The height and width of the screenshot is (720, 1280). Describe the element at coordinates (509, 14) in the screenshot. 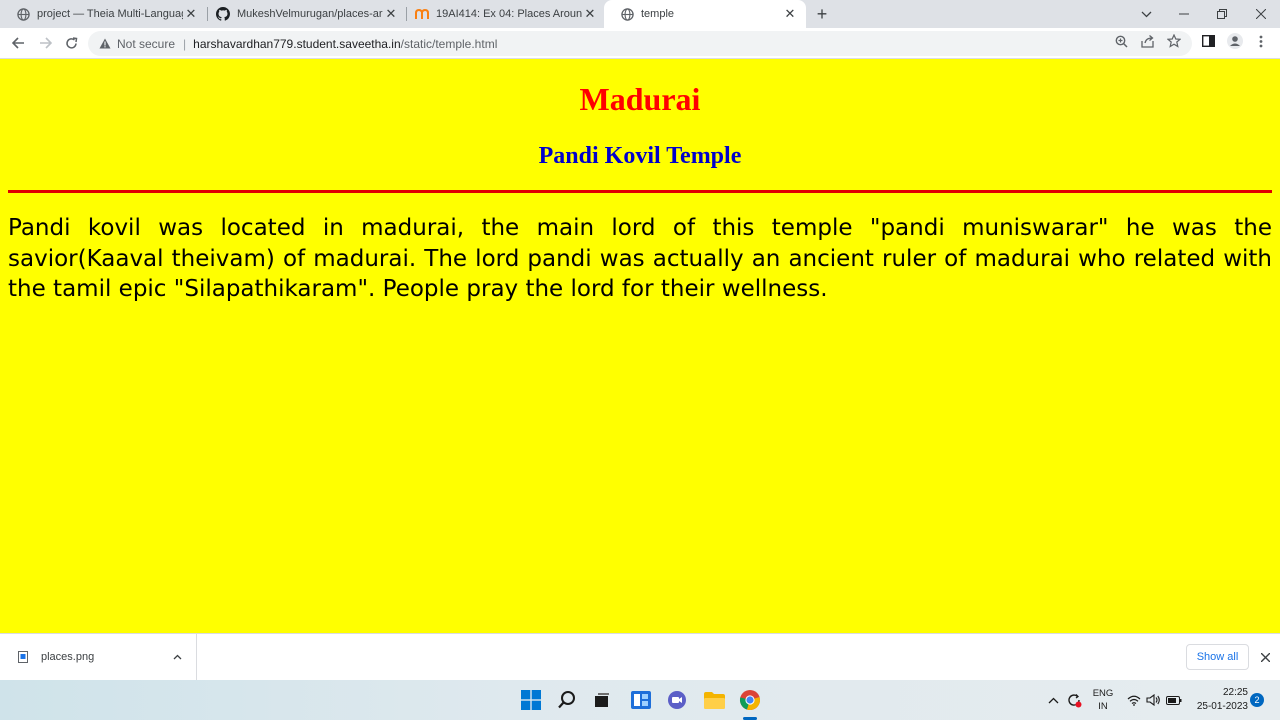

I see `tab-title: 19AI414: Ex 04: Places Around M` at that location.